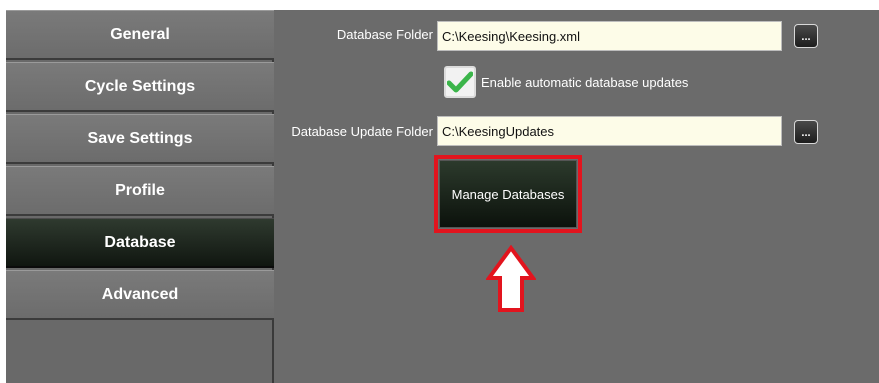 The height and width of the screenshot is (383, 879). Describe the element at coordinates (140, 295) in the screenshot. I see `sidebar-item-advanced: Advanced` at that location.